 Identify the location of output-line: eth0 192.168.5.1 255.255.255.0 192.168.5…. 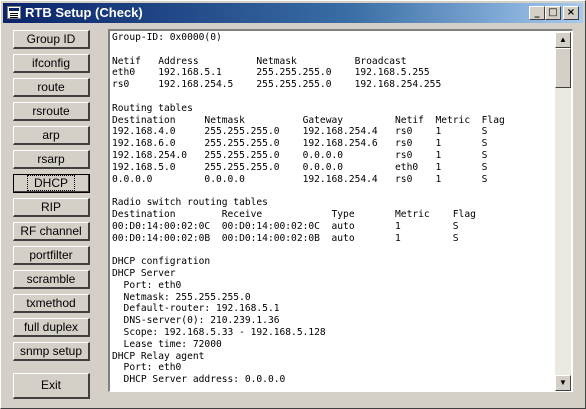
(271, 73).